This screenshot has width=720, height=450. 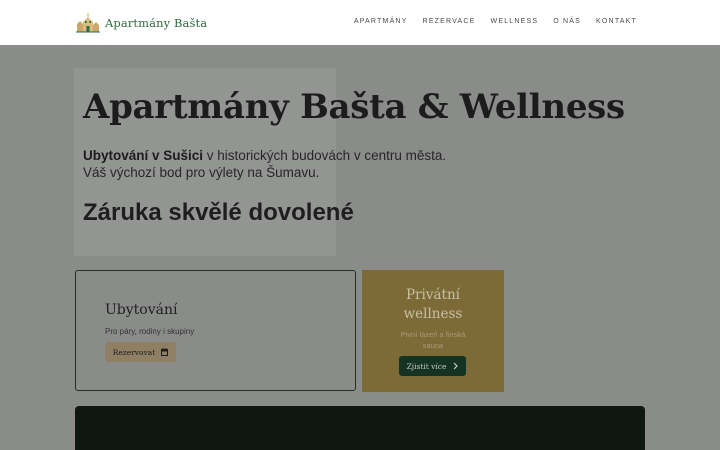 What do you see at coordinates (433, 305) in the screenshot?
I see `wellness-card-title: Privátní wellness` at bounding box center [433, 305].